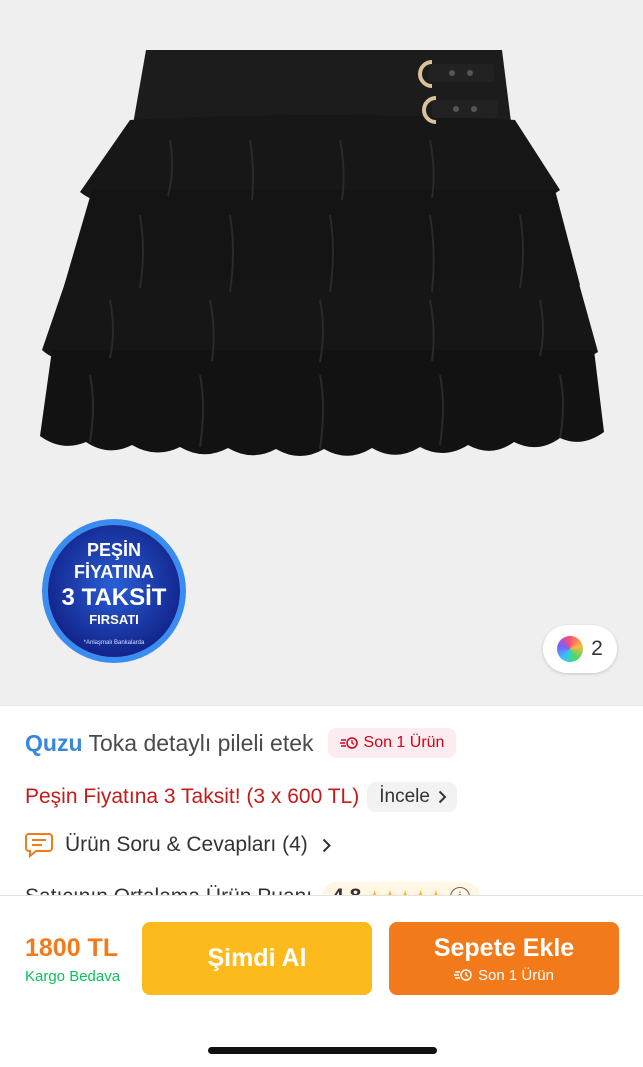 Image resolution: width=643 pixels, height=1067 pixels. Describe the element at coordinates (72, 948) in the screenshot. I see `price: 1800 TL` at that location.